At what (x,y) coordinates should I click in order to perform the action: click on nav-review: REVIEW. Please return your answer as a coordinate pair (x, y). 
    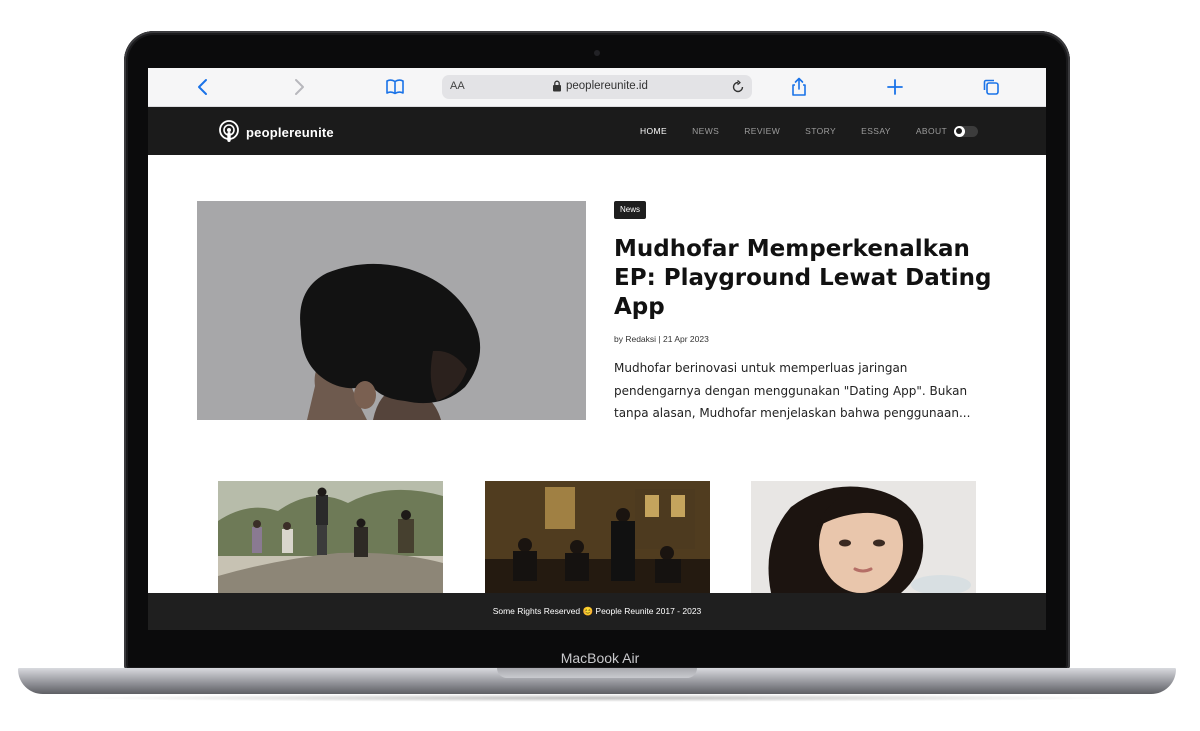
    Looking at the image, I should click on (762, 131).